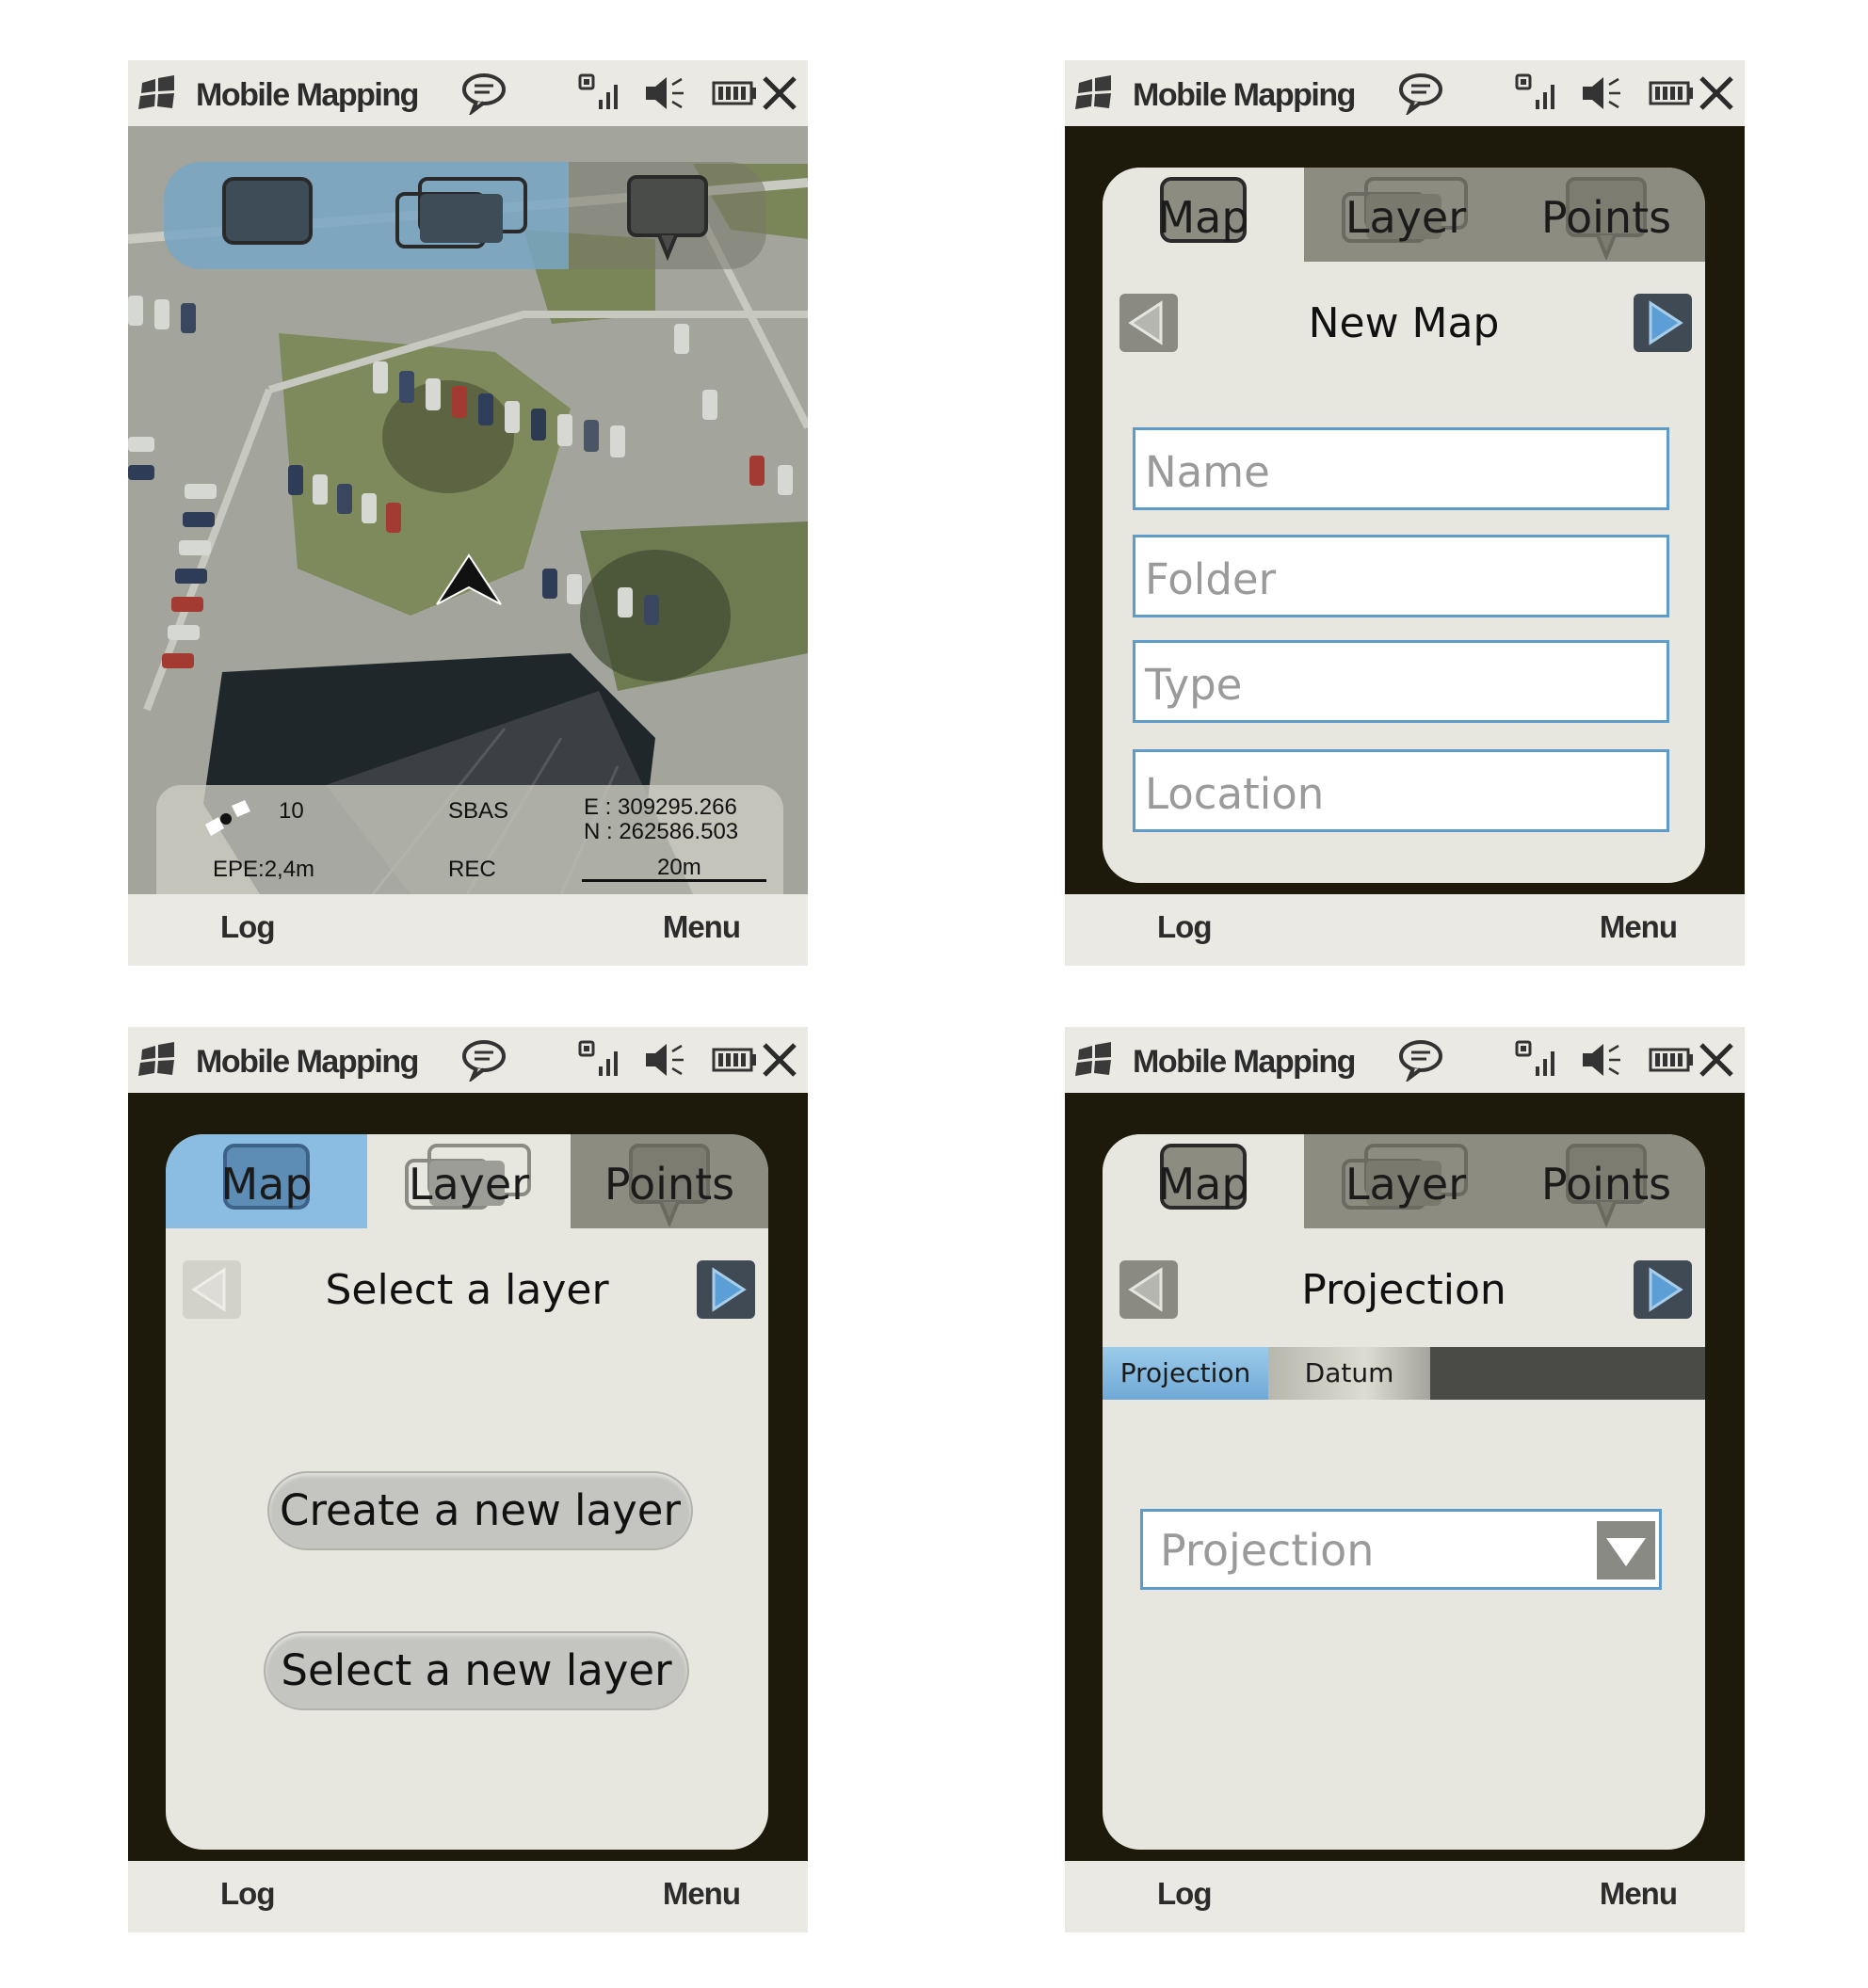 The image size is (1868, 1988). What do you see at coordinates (268, 213) in the screenshot?
I see `map-view-icon` at bounding box center [268, 213].